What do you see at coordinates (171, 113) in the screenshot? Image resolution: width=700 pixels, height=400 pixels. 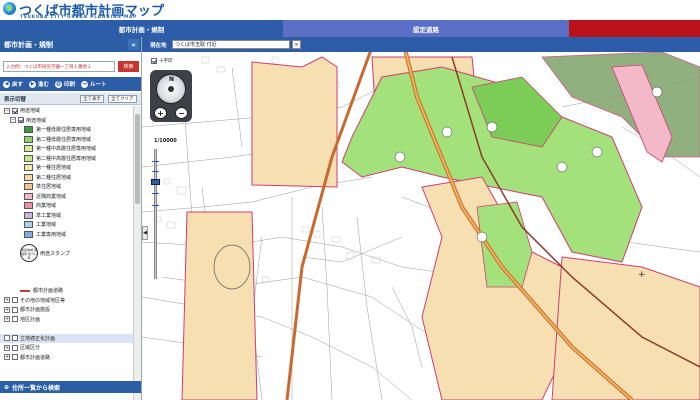 I see `zoom-buttons: + −` at bounding box center [171, 113].